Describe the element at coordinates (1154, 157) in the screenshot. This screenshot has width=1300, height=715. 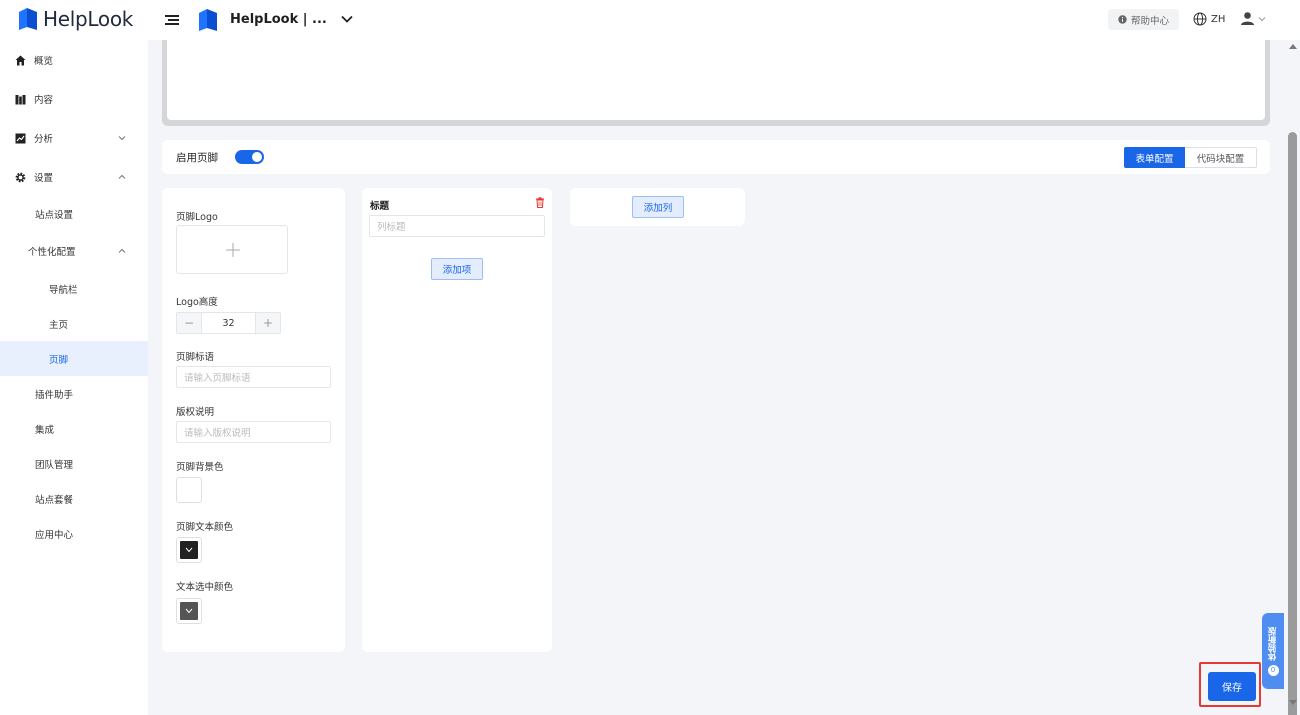
I see `tab-form-config: 表单配置` at that location.